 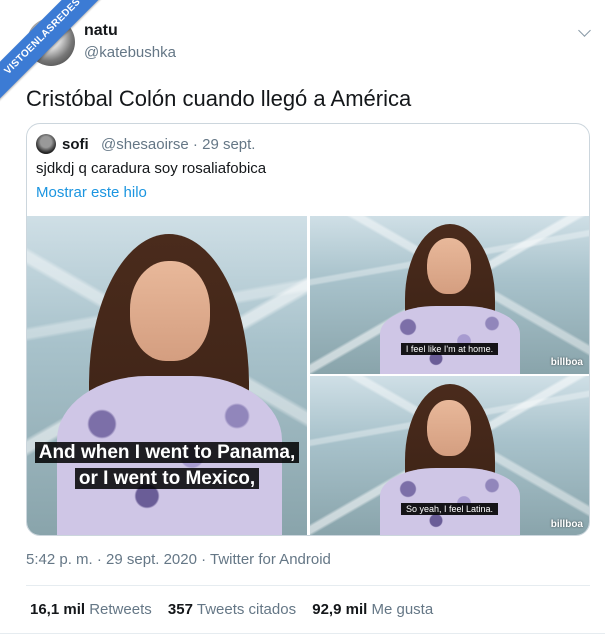 What do you see at coordinates (449, 349) in the screenshot?
I see `subtitle: I feel like I'm at home.` at bounding box center [449, 349].